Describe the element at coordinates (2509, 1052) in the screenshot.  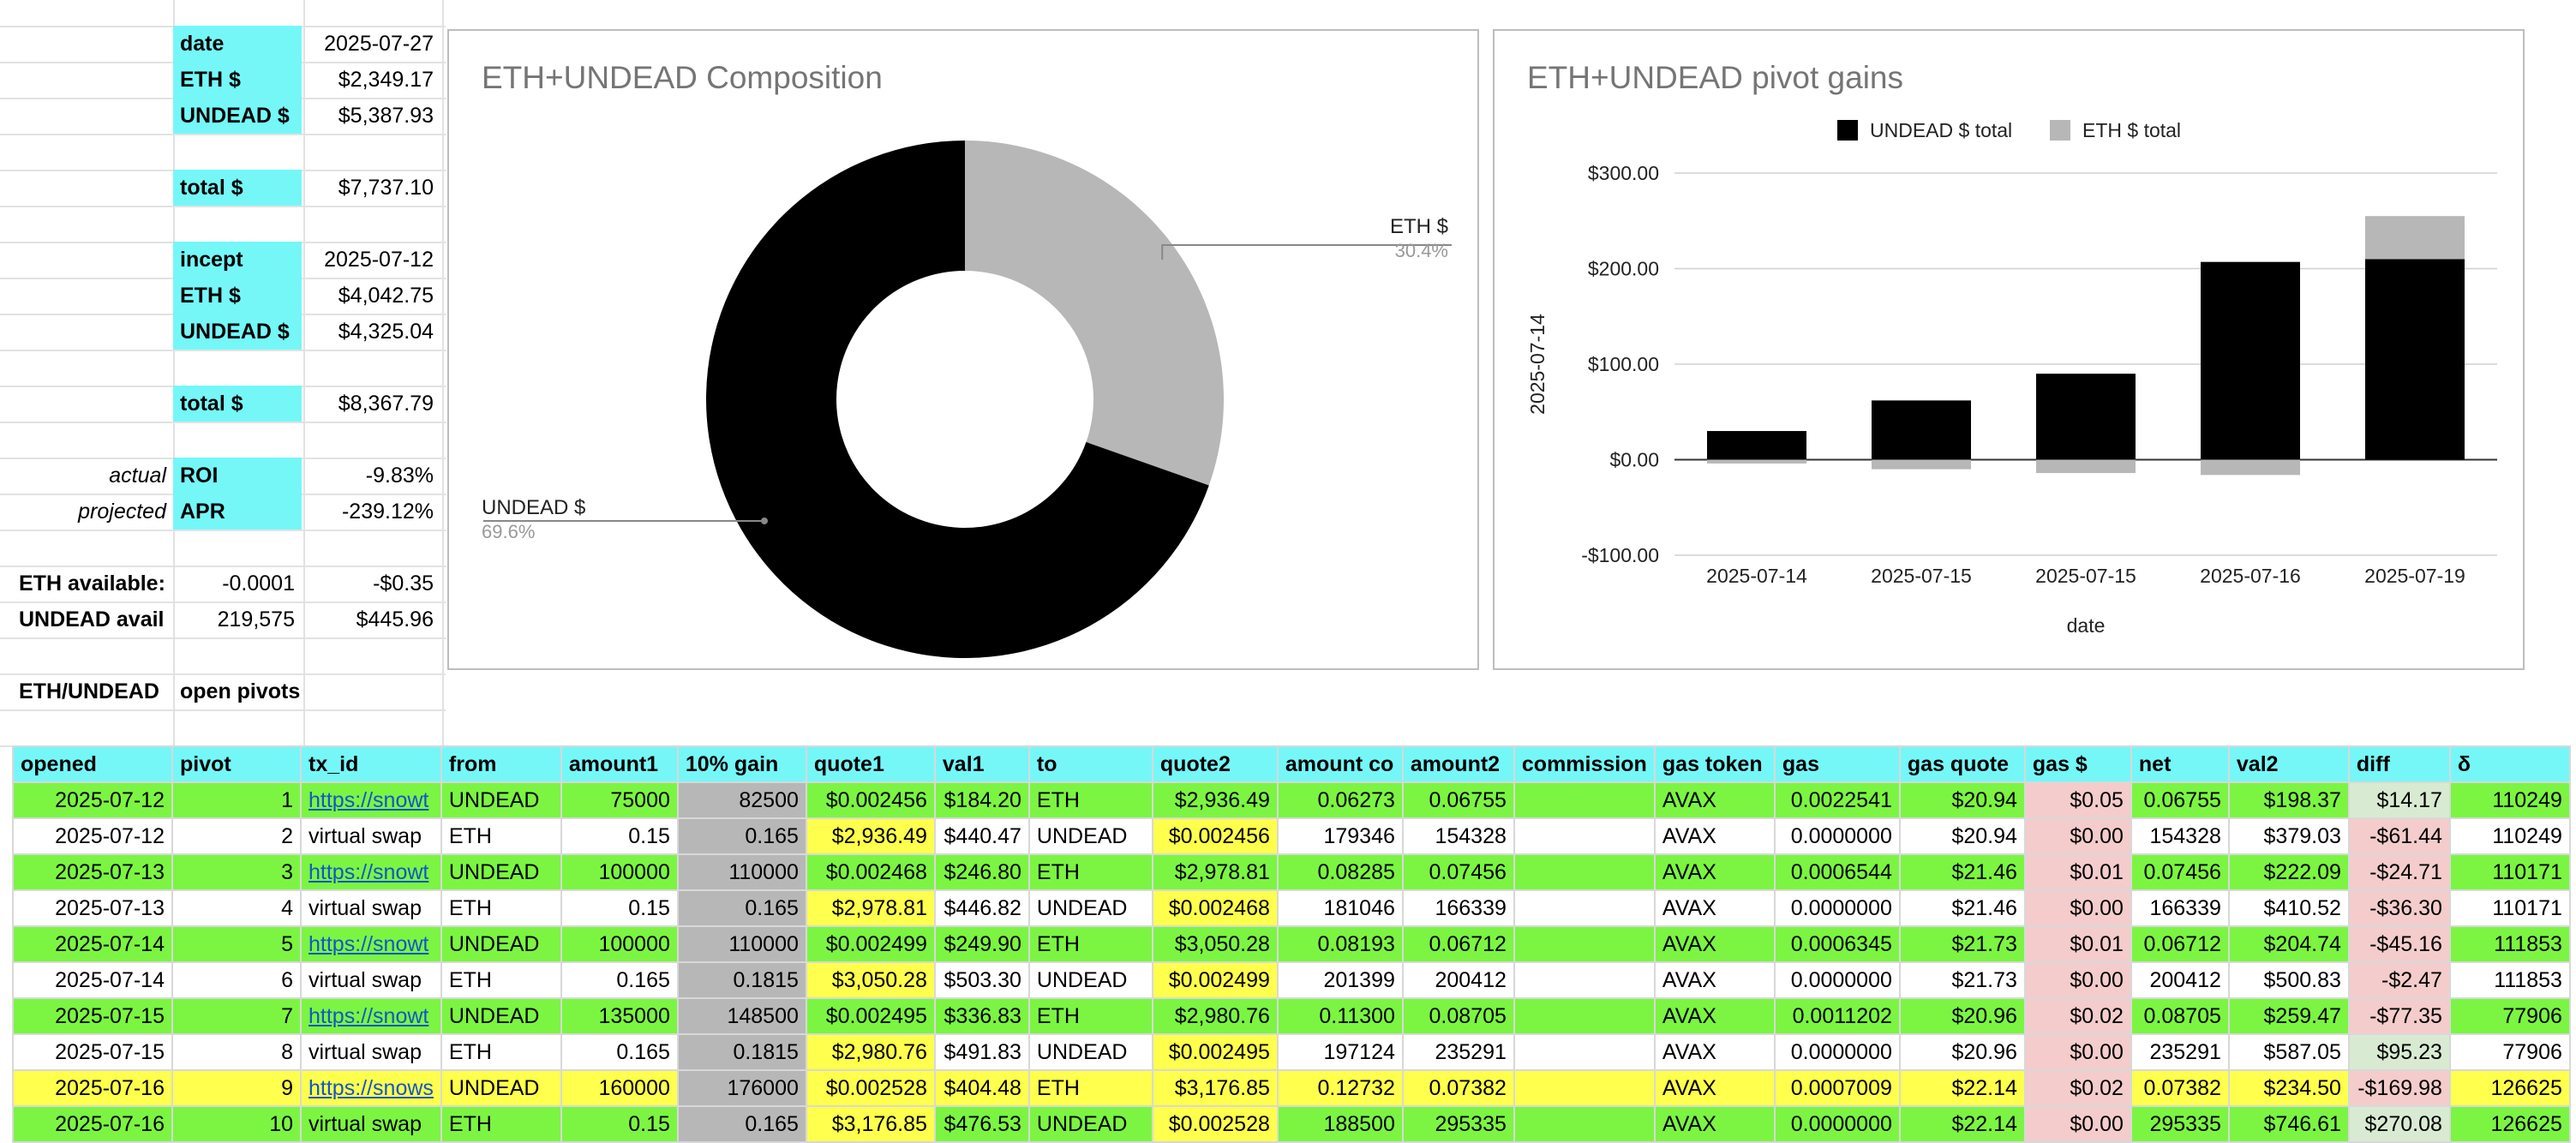
I see `table-cell: 77906` at that location.